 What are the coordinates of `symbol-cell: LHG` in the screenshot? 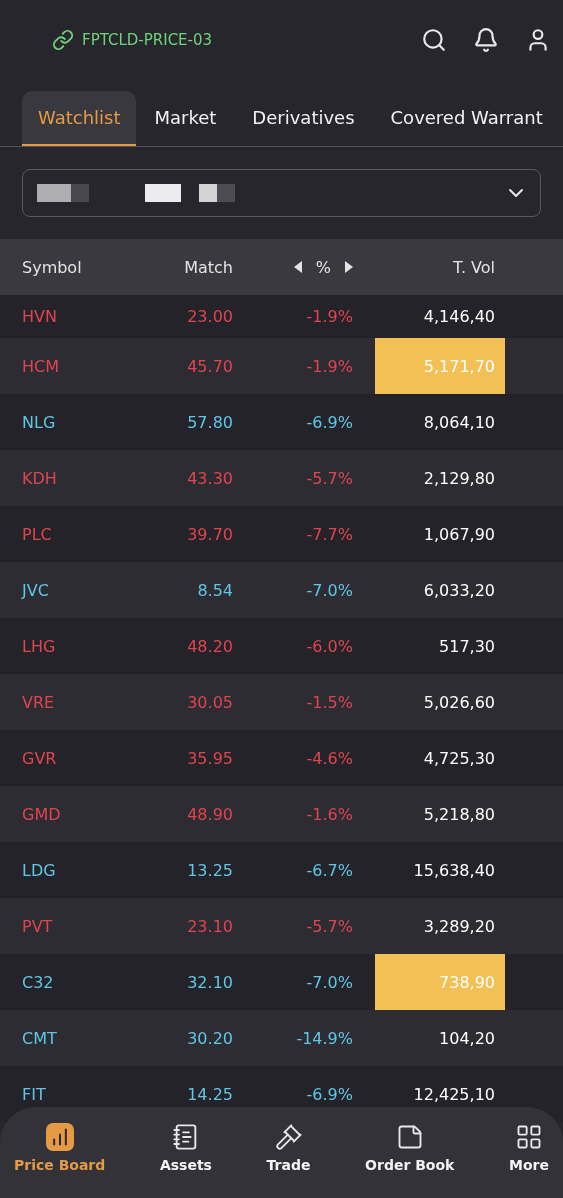 It's located at (82, 646).